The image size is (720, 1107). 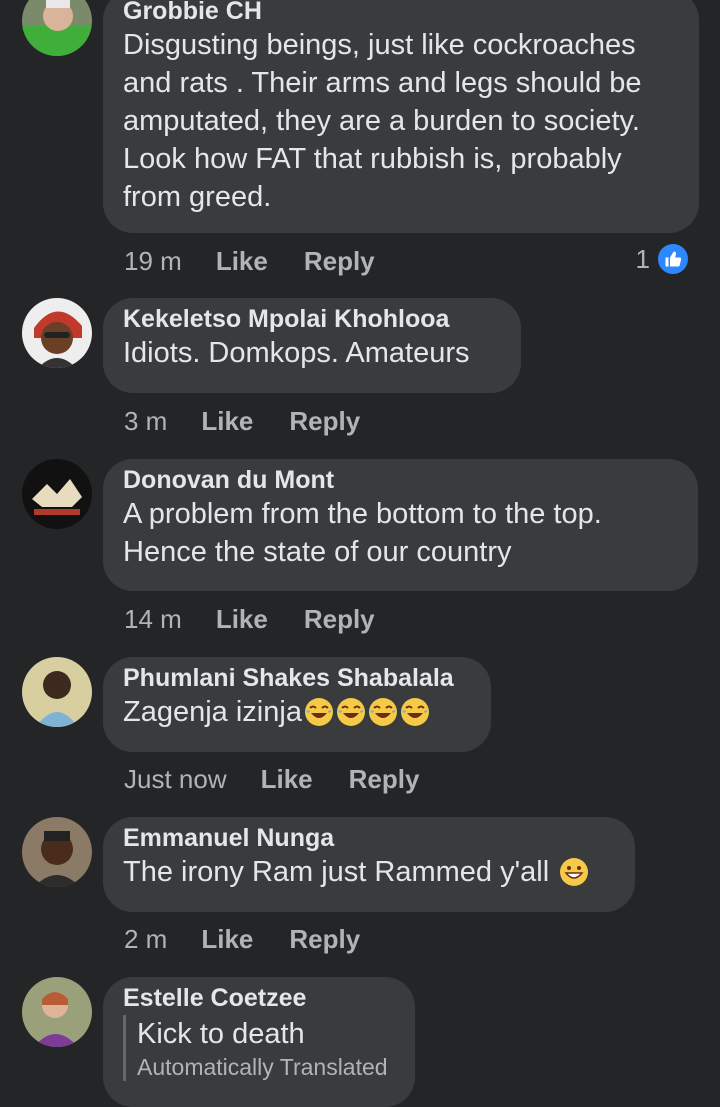 I want to click on comment-author: Estelle Coetzee, so click(x=259, y=998).